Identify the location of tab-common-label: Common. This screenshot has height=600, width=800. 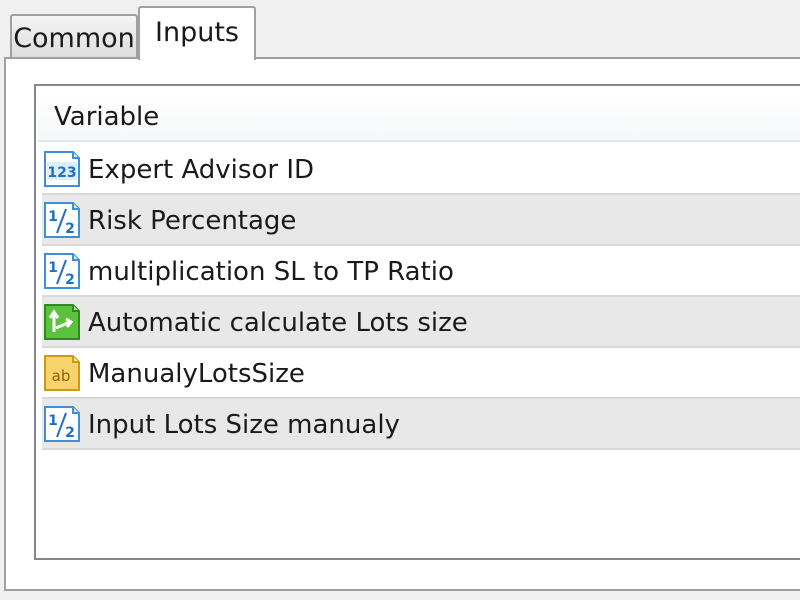
(74, 38).